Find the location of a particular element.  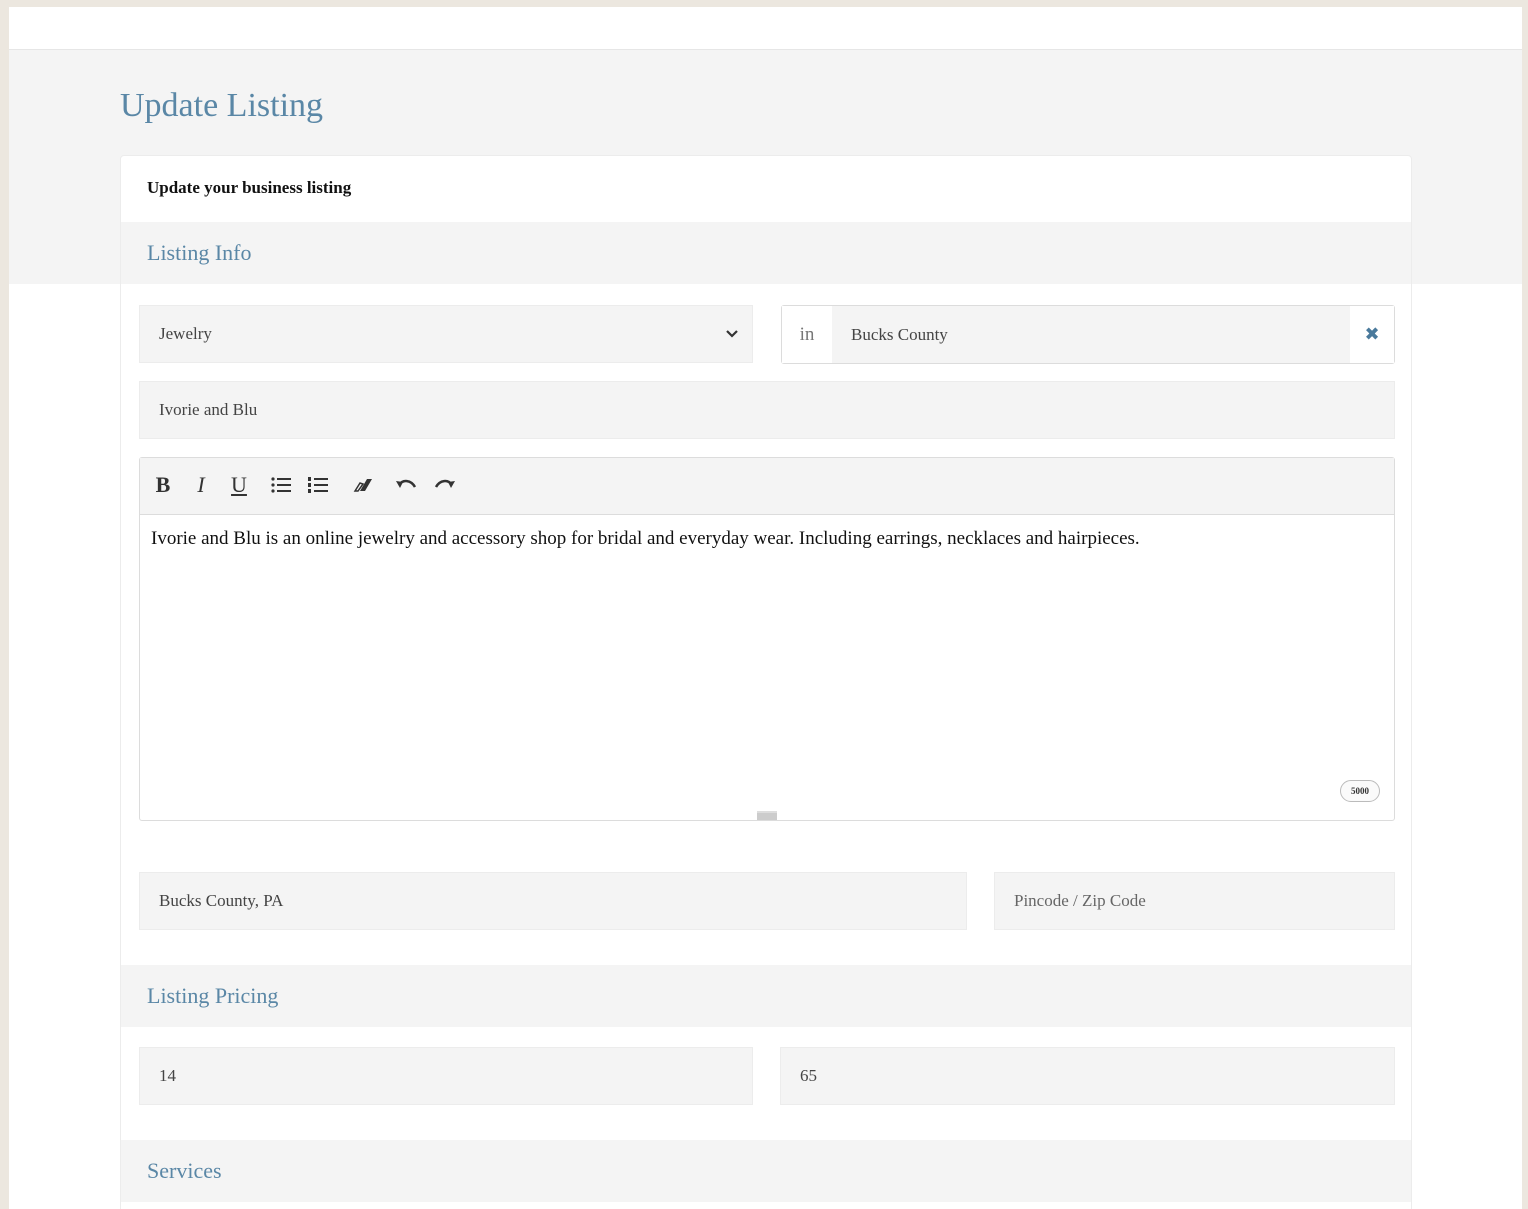

section-listing-pricing: Listing Pricing is located at coordinates (766, 996).